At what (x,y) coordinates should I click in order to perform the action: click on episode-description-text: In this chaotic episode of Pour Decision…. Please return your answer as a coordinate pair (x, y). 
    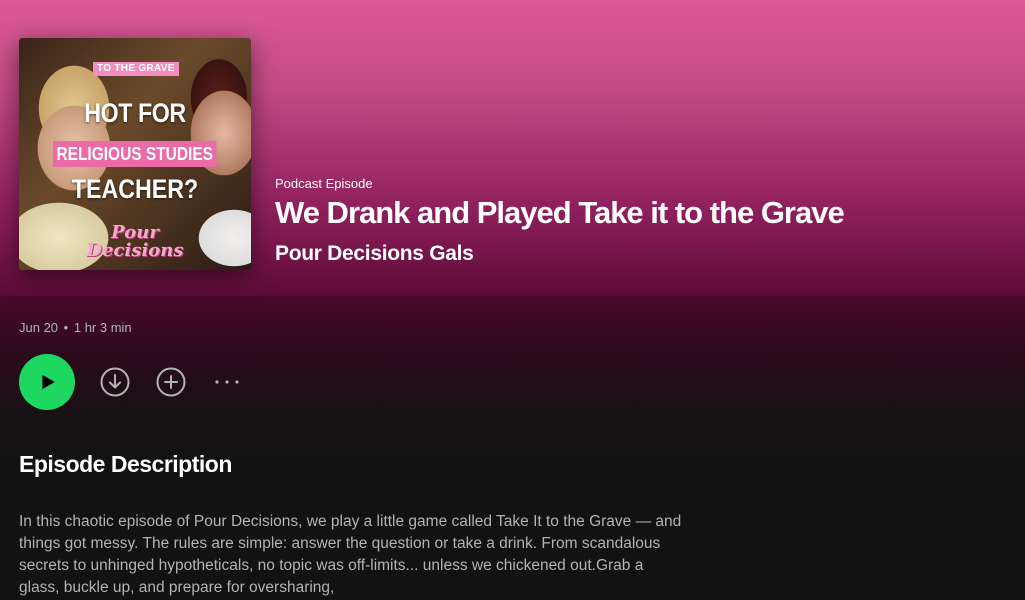
    Looking at the image, I should click on (350, 554).